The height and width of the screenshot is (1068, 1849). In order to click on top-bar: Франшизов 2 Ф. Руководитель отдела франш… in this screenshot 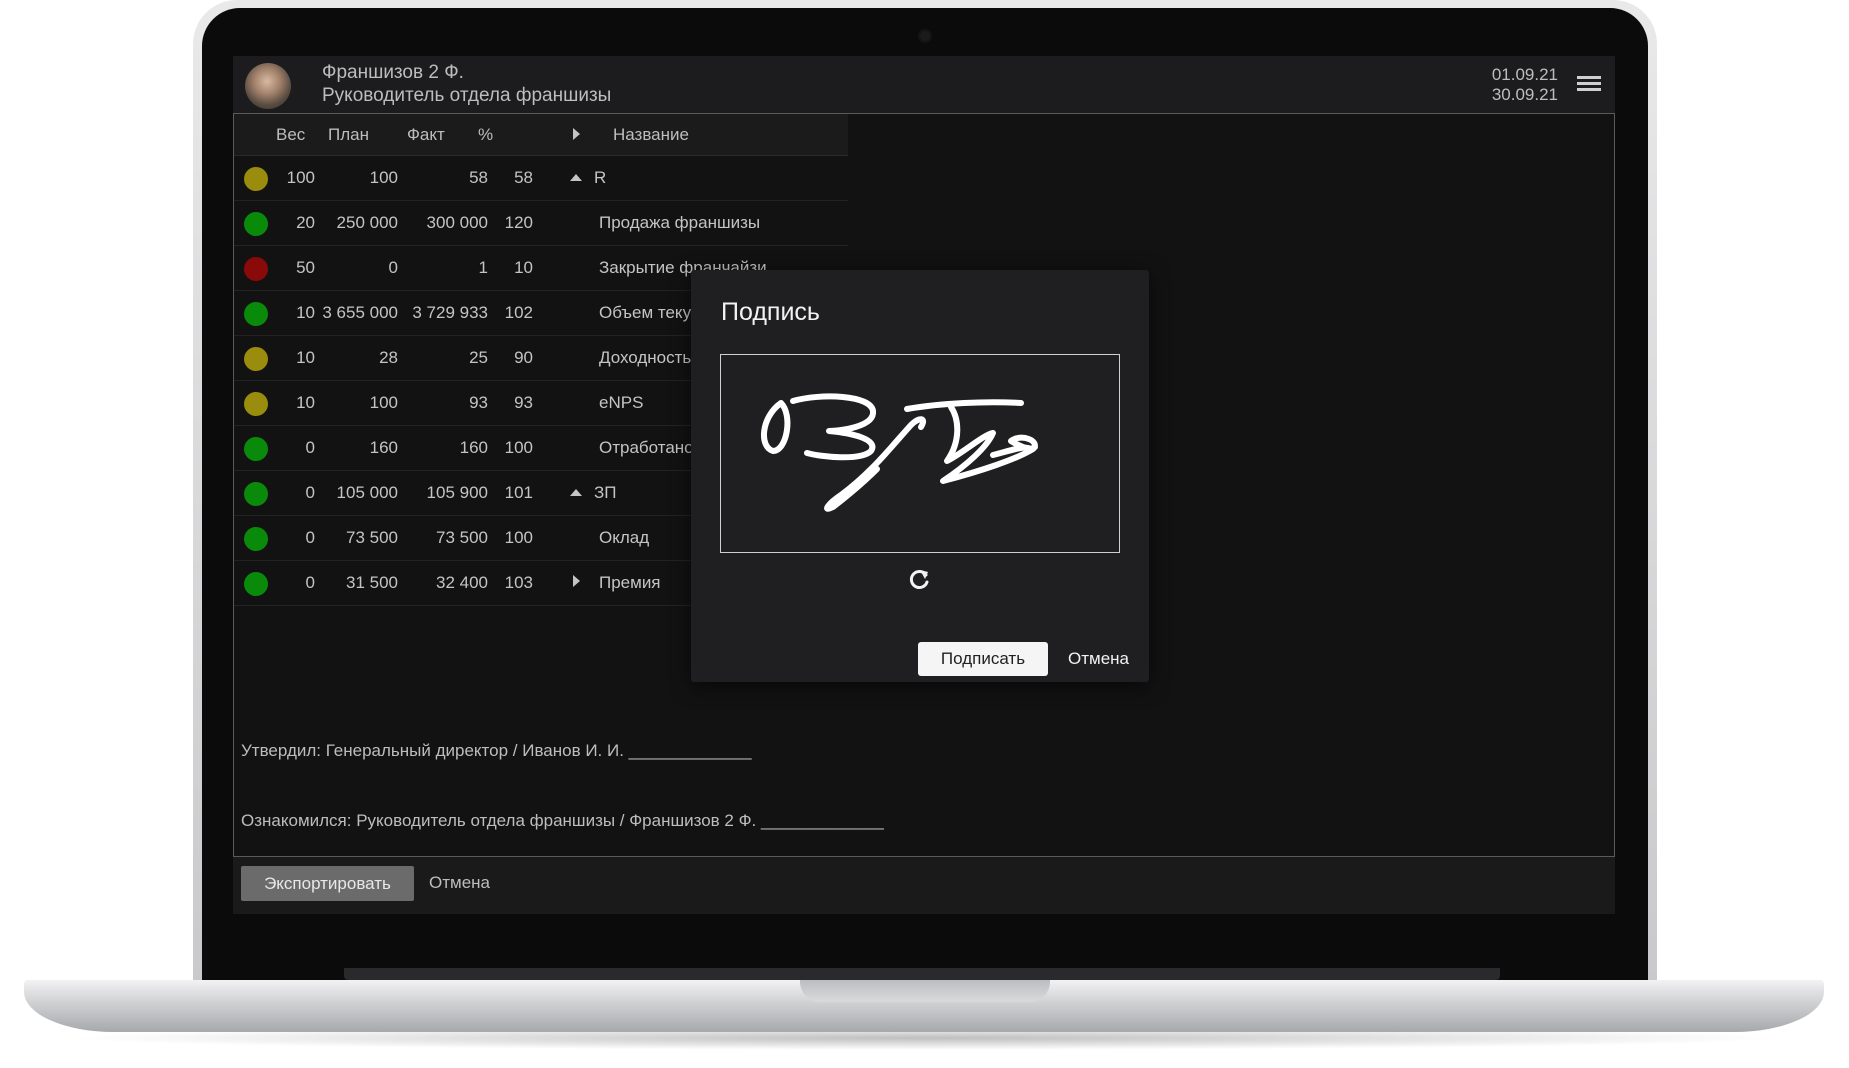, I will do `click(924, 85)`.